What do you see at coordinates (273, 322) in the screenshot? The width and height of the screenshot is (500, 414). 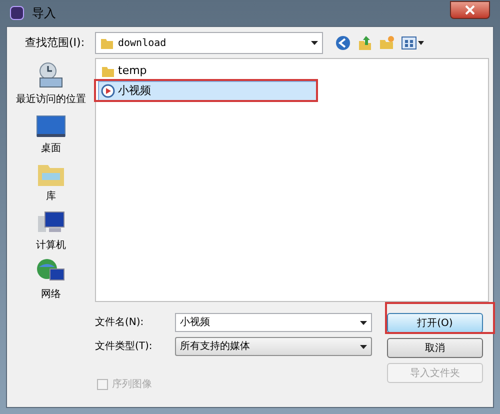 I see `file-name-field: 小视频` at bounding box center [273, 322].